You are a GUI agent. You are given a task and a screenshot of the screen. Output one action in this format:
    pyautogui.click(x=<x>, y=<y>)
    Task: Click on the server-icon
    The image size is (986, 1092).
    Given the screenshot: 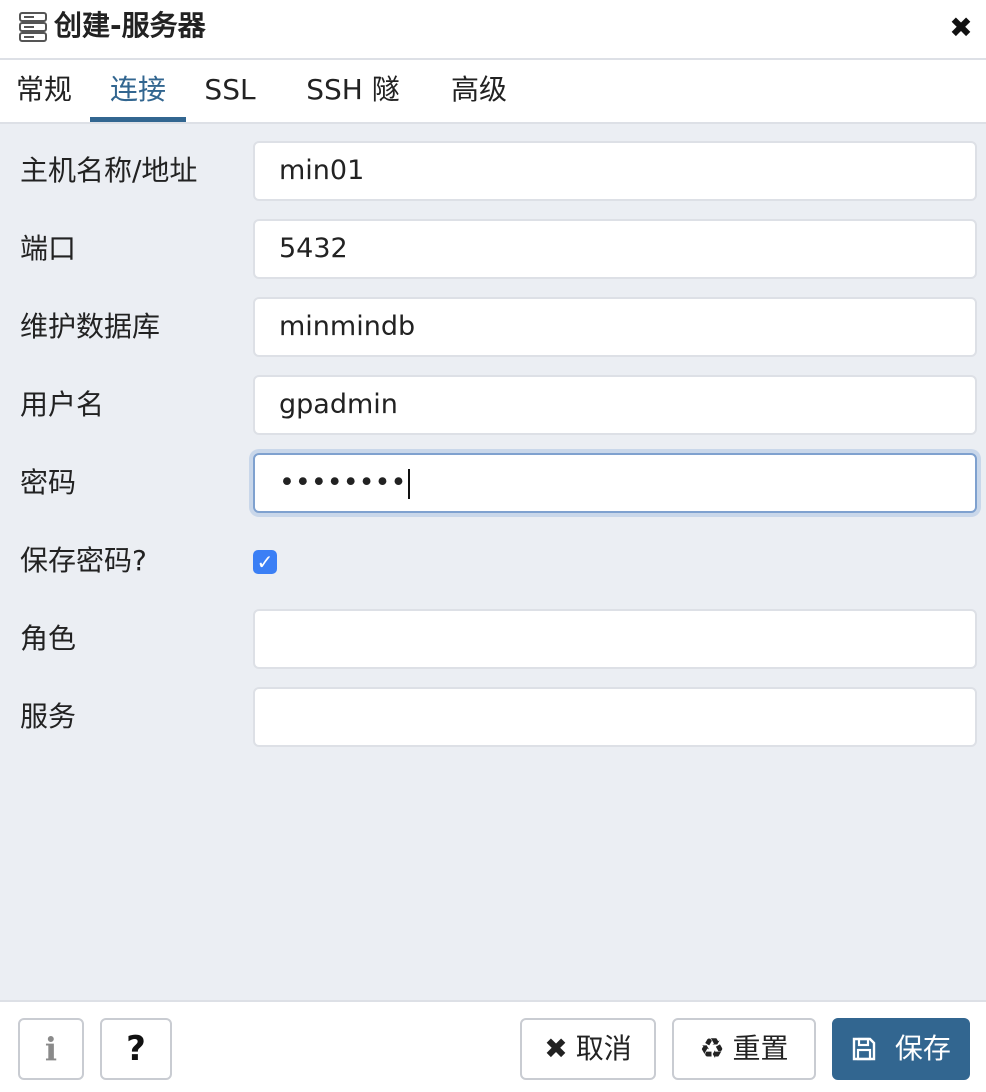 What is the action you would take?
    pyautogui.click(x=33, y=27)
    